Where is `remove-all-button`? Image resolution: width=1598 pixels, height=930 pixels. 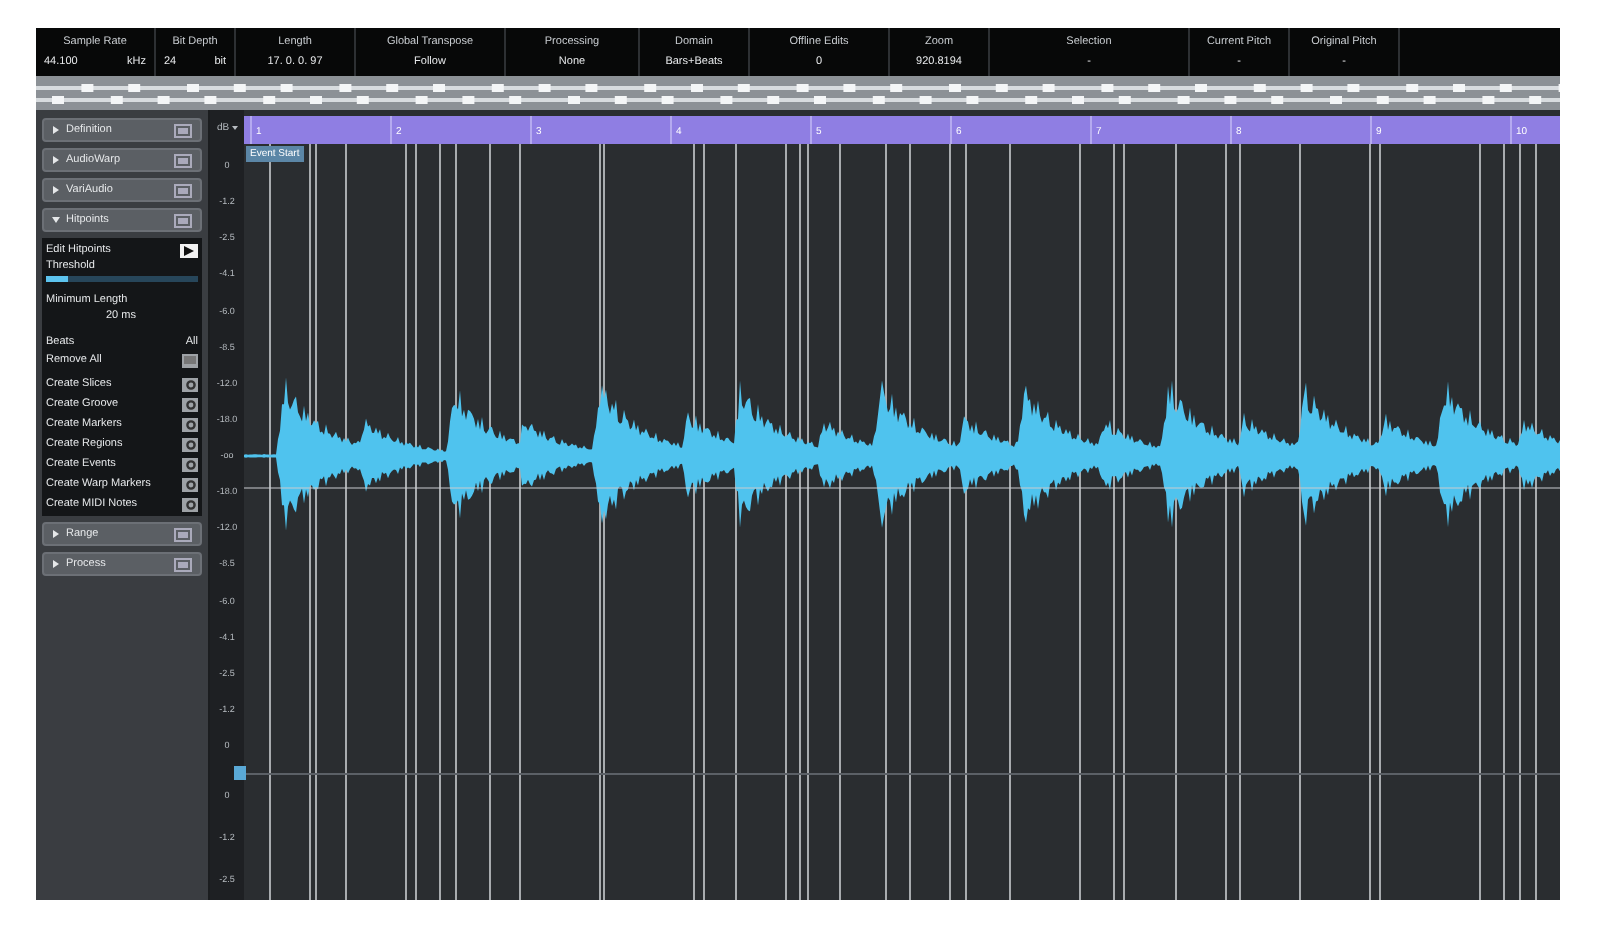 remove-all-button is located at coordinates (190, 360).